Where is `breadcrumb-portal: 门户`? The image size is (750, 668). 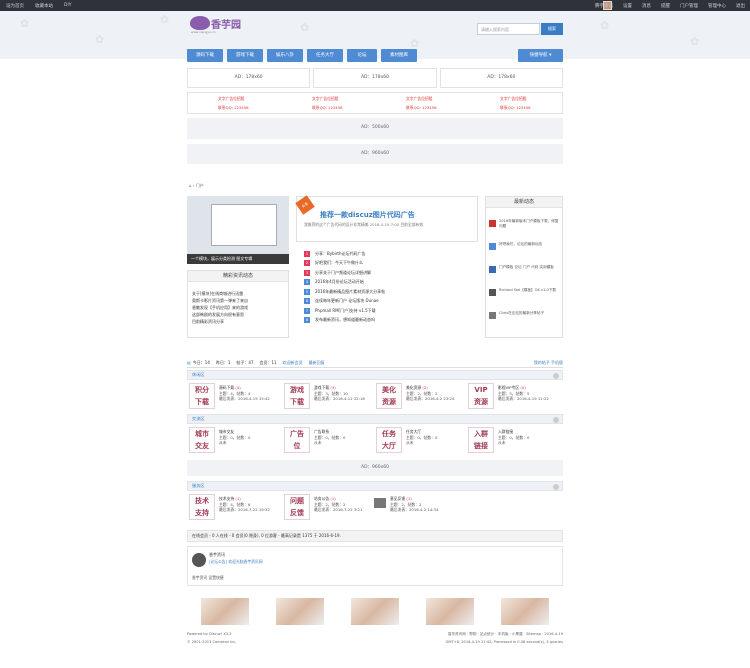
breadcrumb-portal: 门户 is located at coordinates (200, 185).